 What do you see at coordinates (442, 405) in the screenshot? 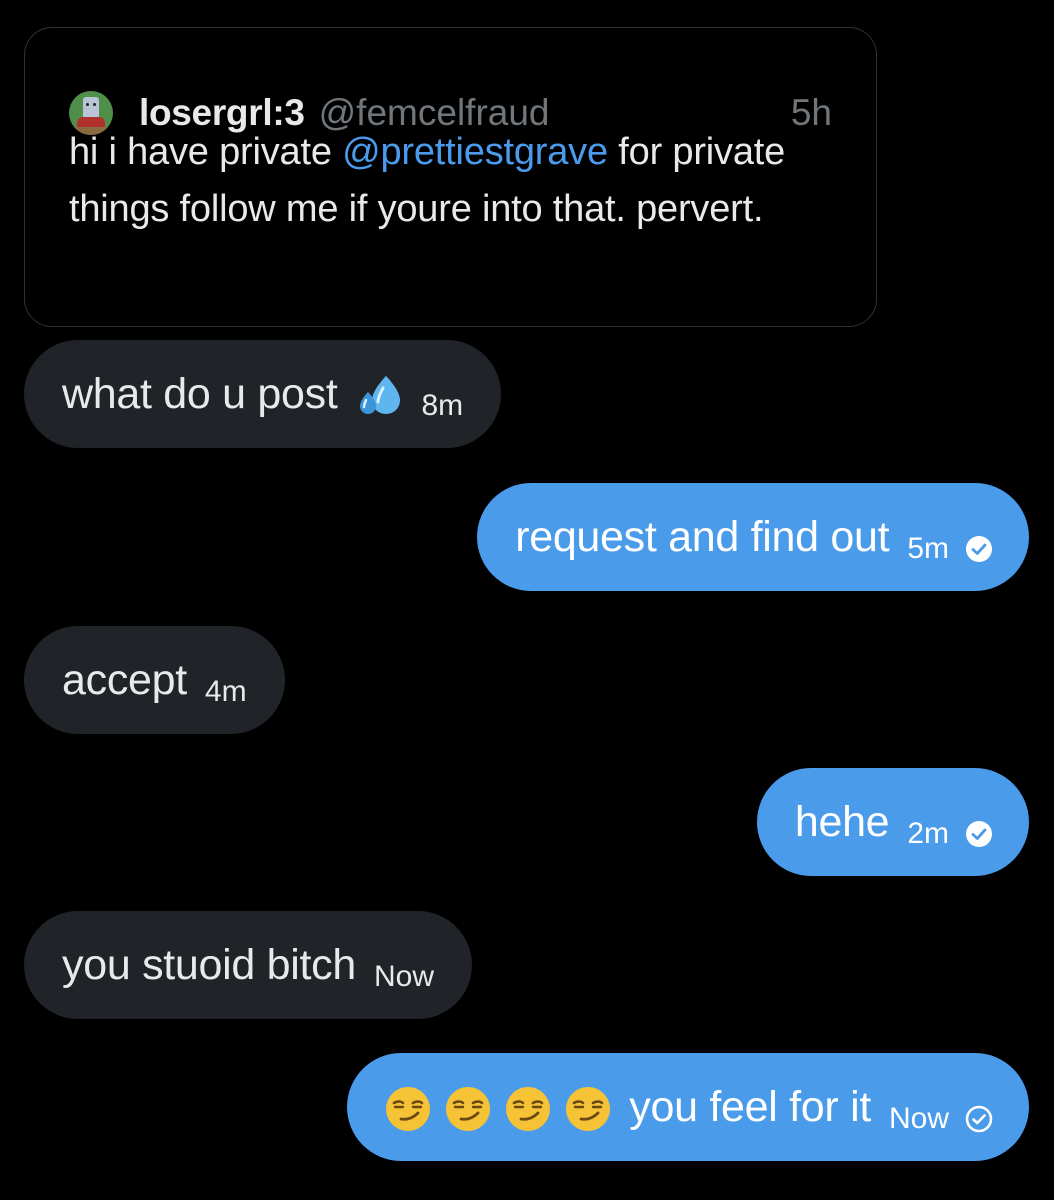
I see `message-time: 8m` at bounding box center [442, 405].